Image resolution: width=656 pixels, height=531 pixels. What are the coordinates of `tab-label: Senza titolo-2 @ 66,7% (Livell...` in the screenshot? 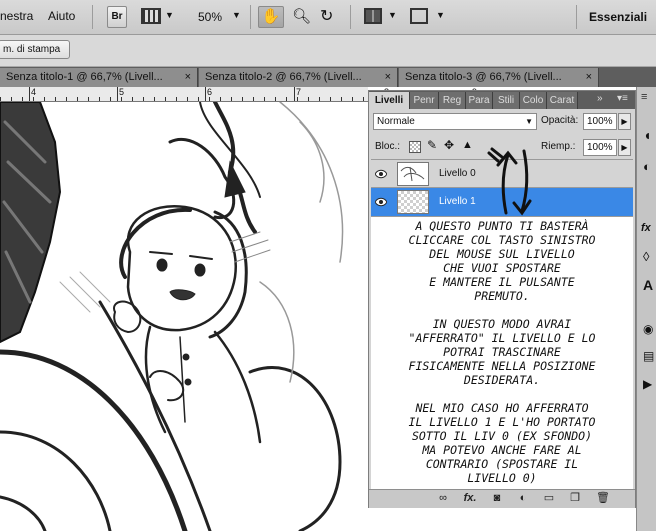 It's located at (283, 77).